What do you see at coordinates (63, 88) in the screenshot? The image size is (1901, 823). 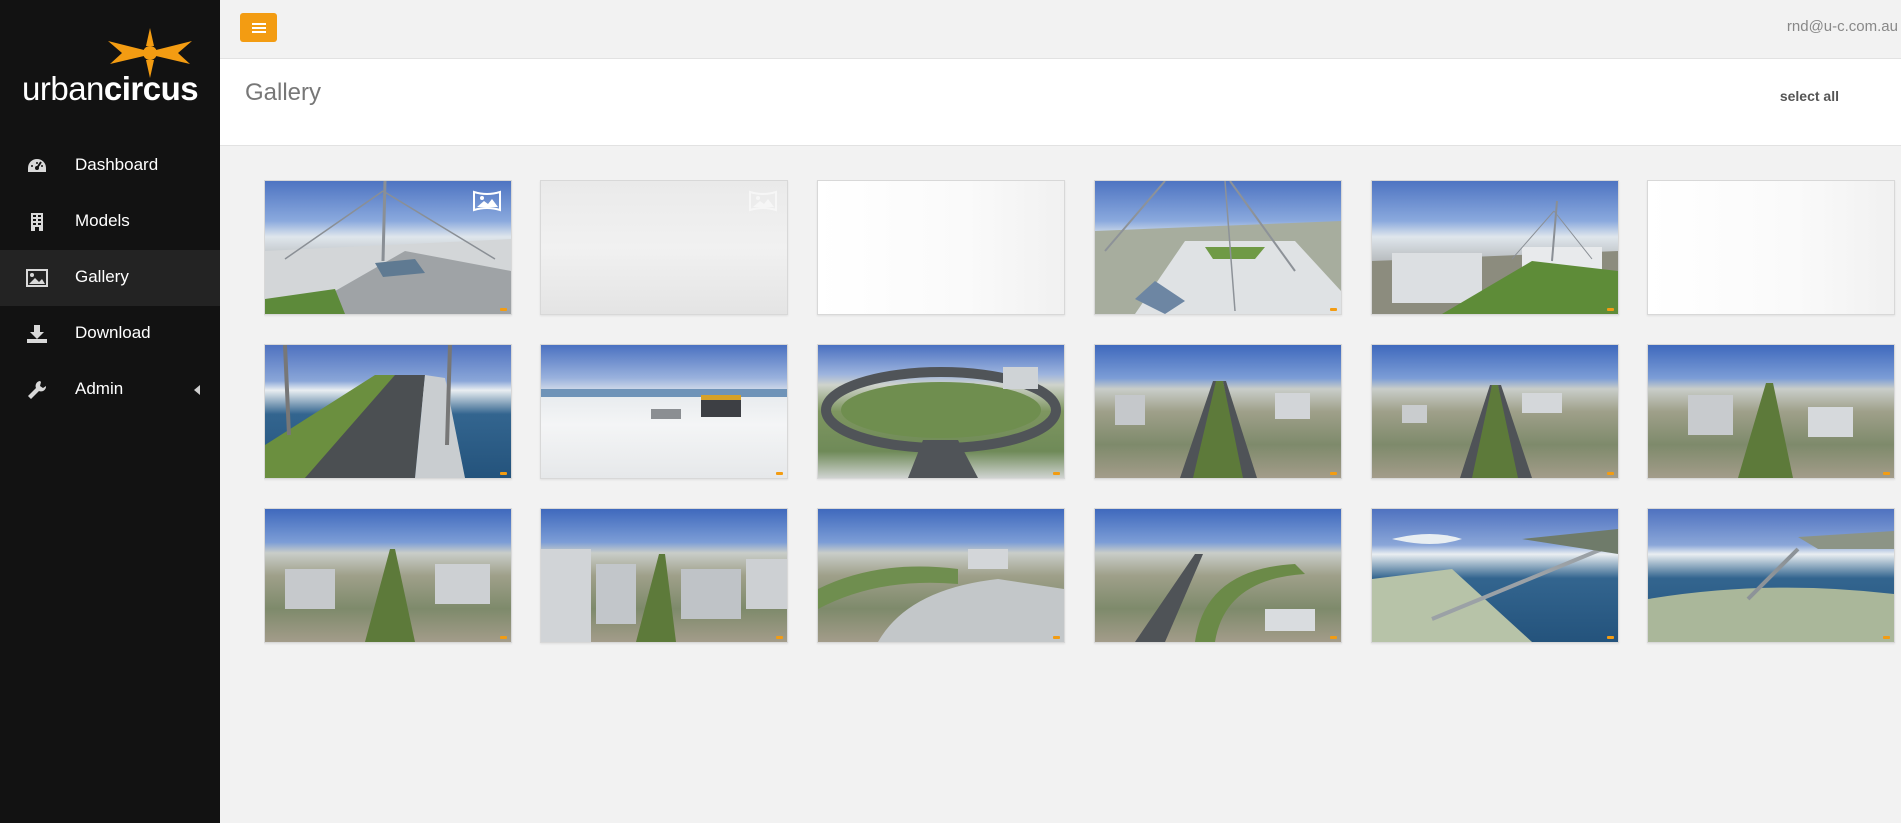 I see `logo-word-light: urban` at bounding box center [63, 88].